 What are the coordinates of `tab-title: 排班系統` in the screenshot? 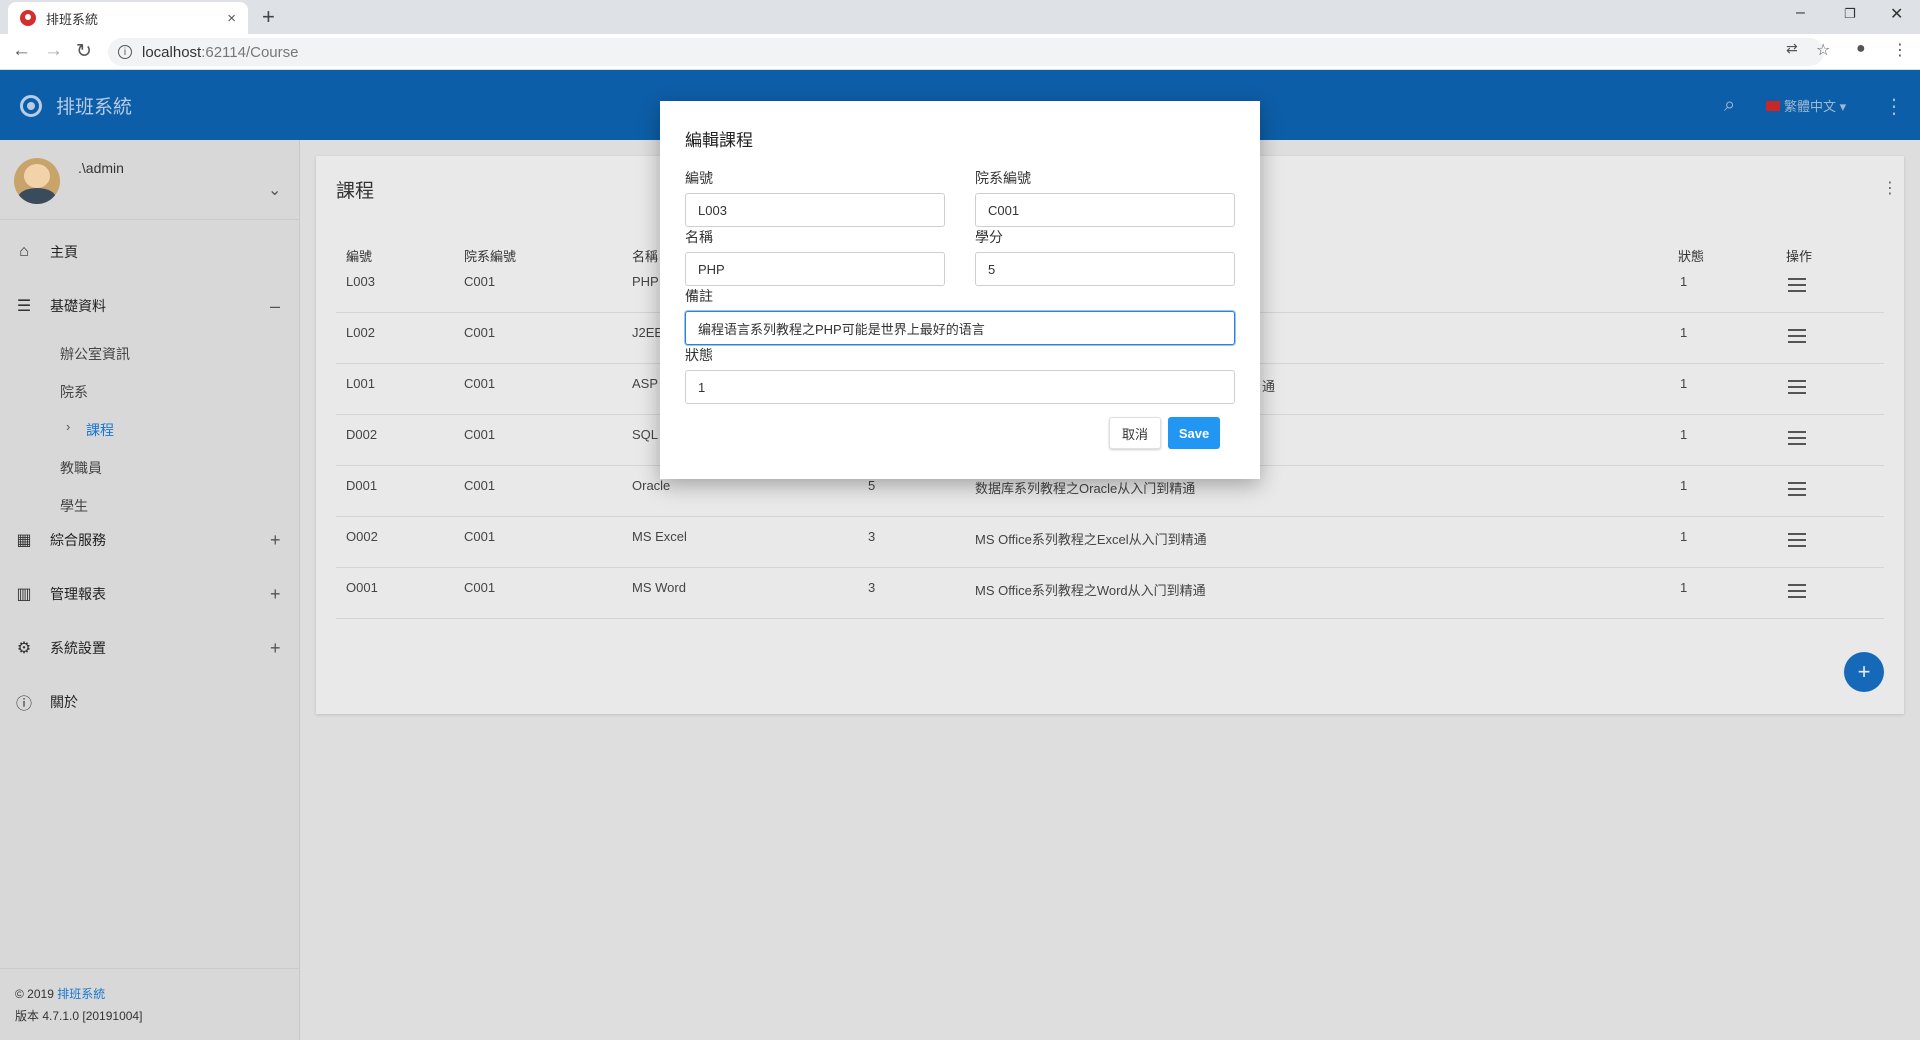 It's located at (72, 19).